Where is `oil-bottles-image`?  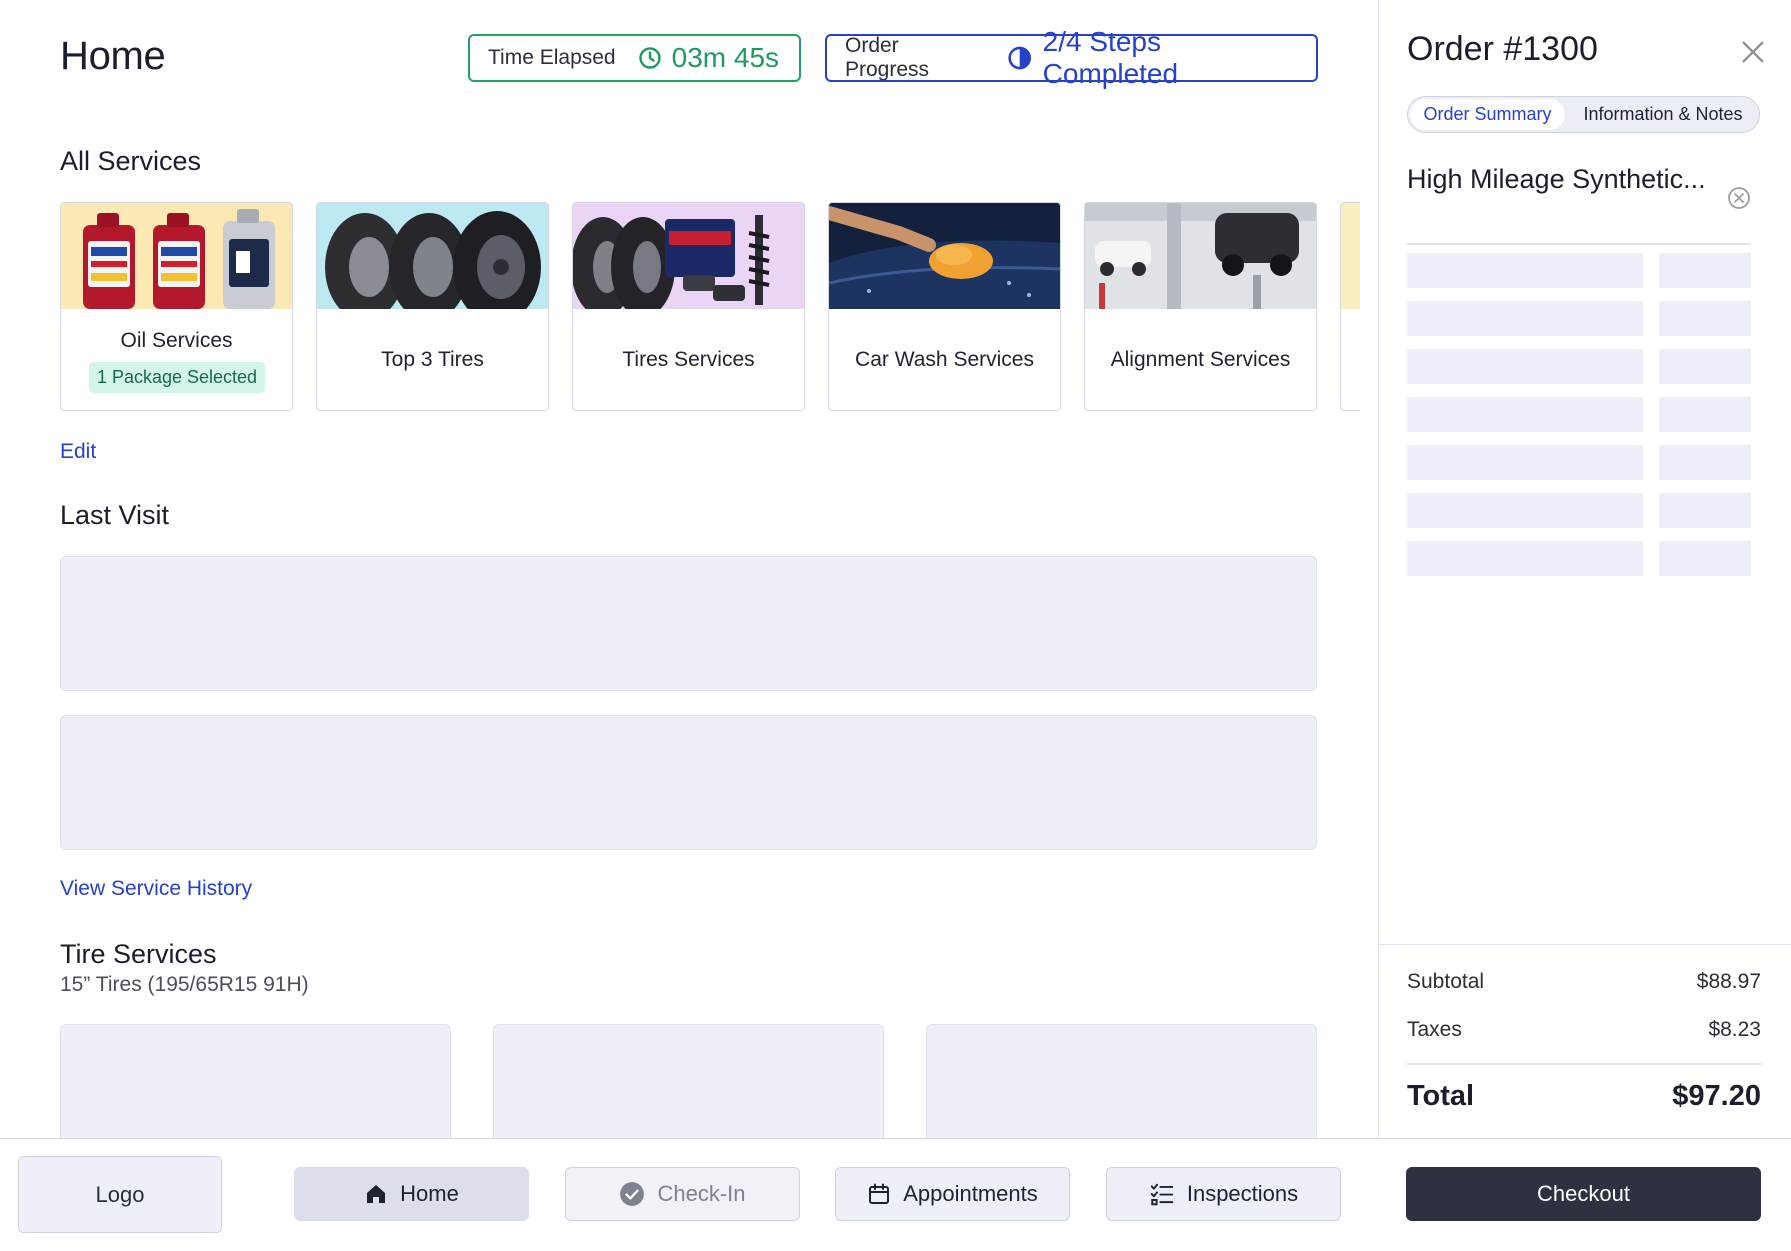 oil-bottles-image is located at coordinates (176, 256).